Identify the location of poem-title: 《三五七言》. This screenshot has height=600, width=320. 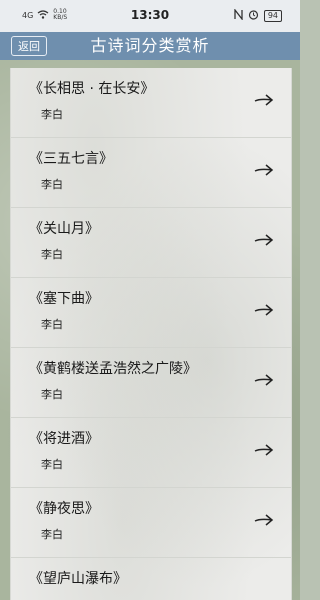
(71, 159).